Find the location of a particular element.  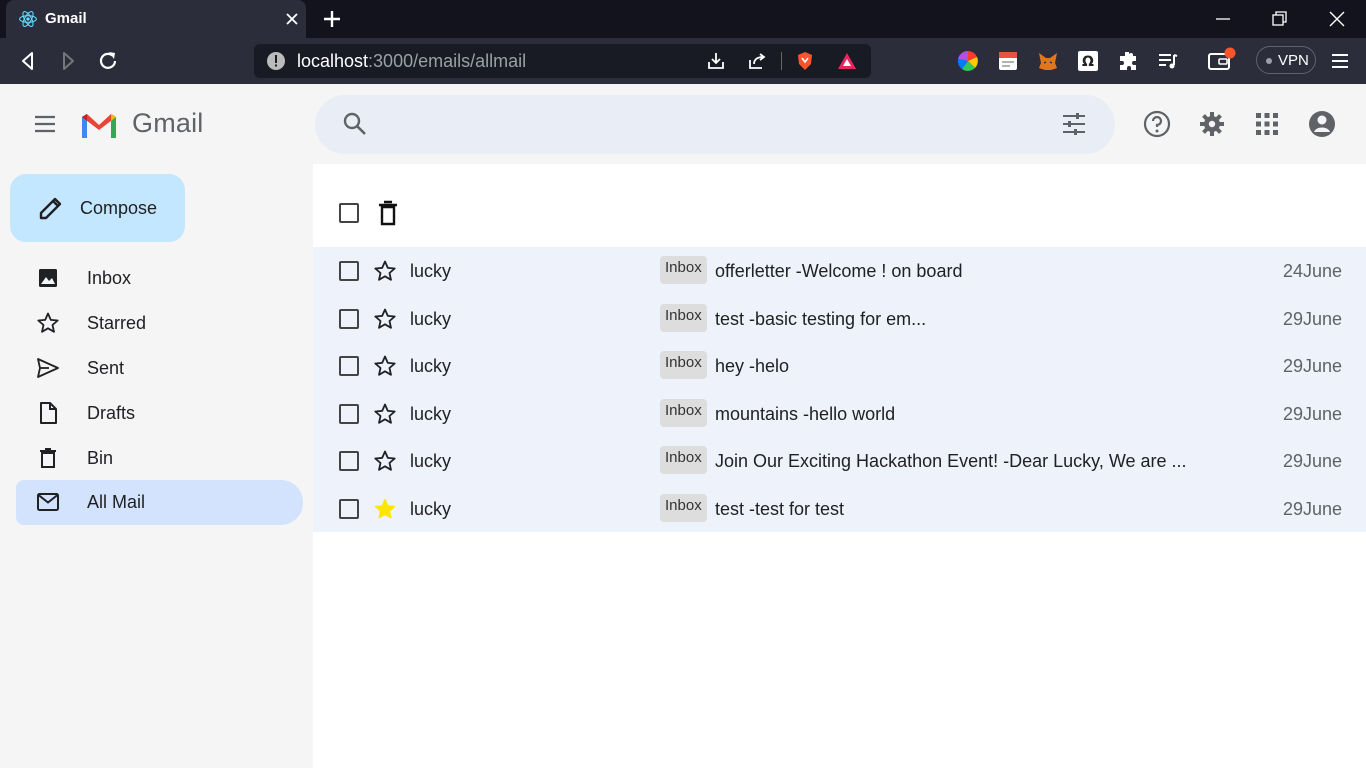

file-icon is located at coordinates (48, 413).